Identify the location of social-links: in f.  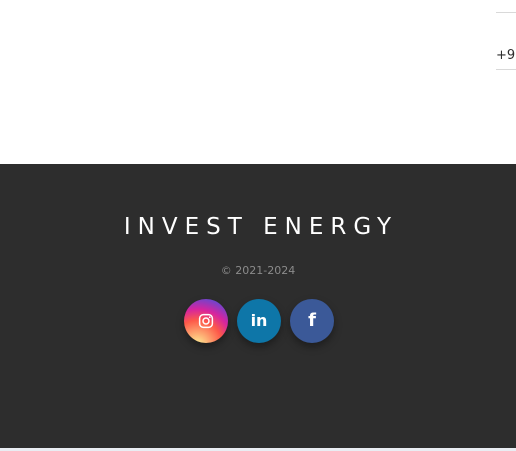
(260, 321).